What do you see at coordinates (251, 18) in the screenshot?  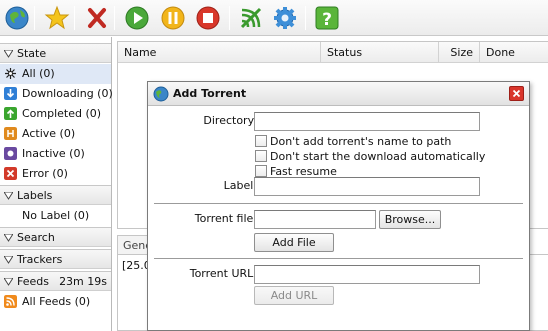 I see `connection-icon` at bounding box center [251, 18].